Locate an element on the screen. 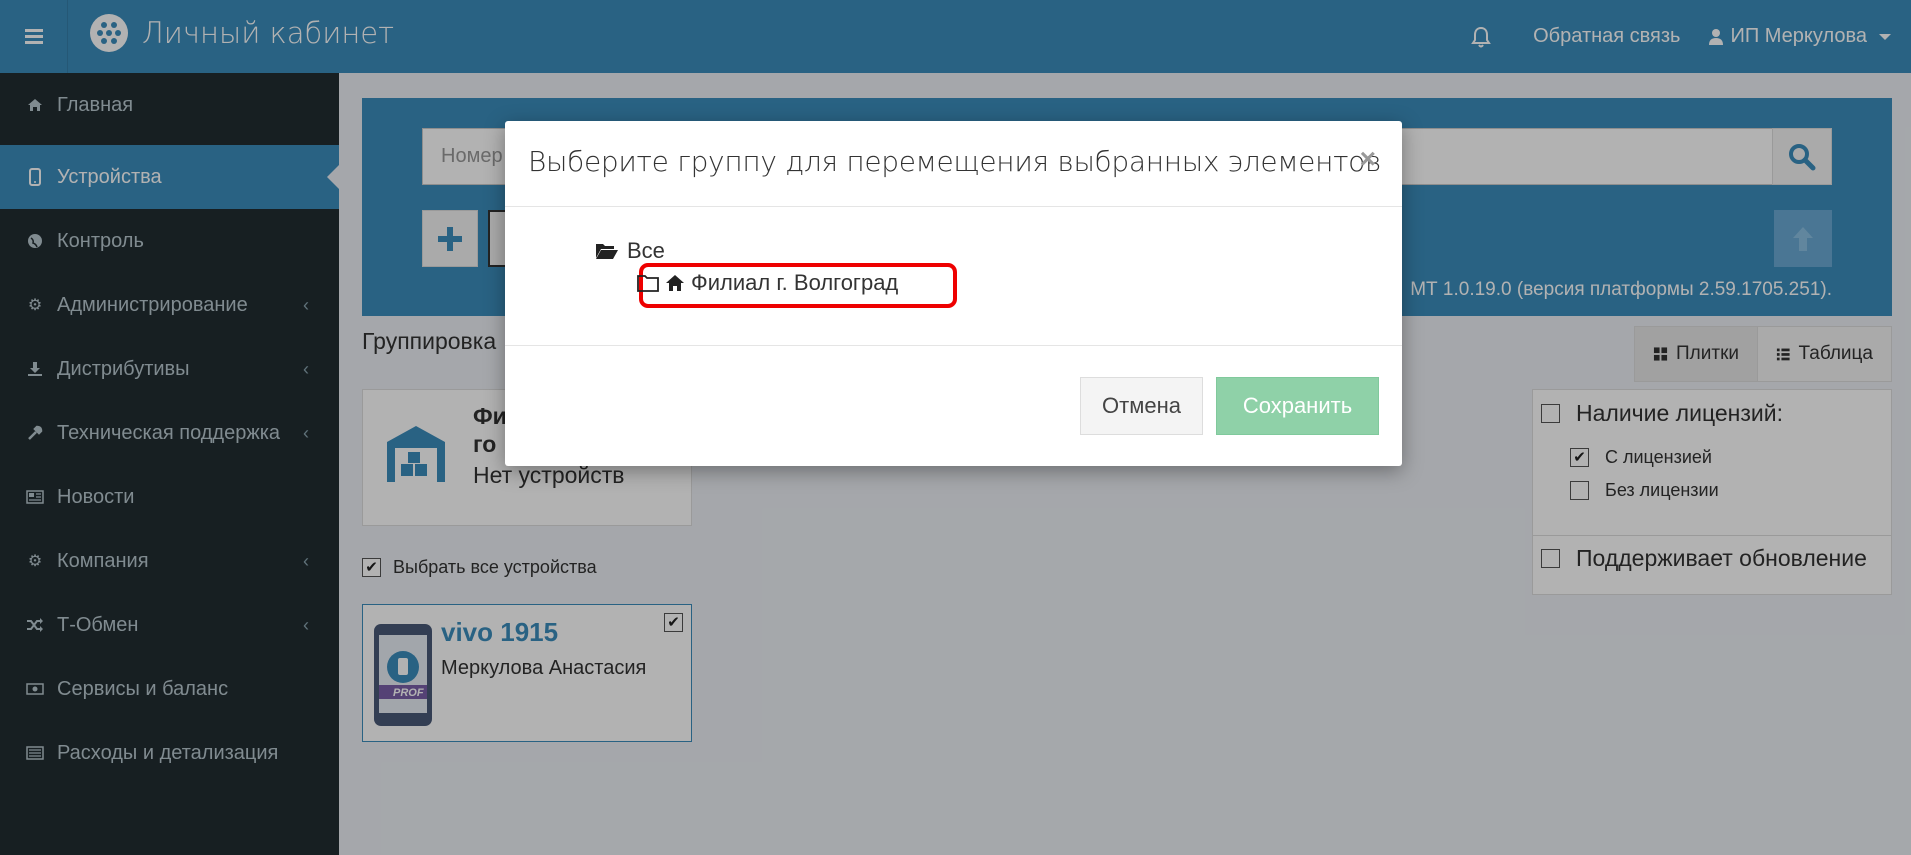 This screenshot has width=1911, height=855. cancel-button: Отмена is located at coordinates (1141, 406).